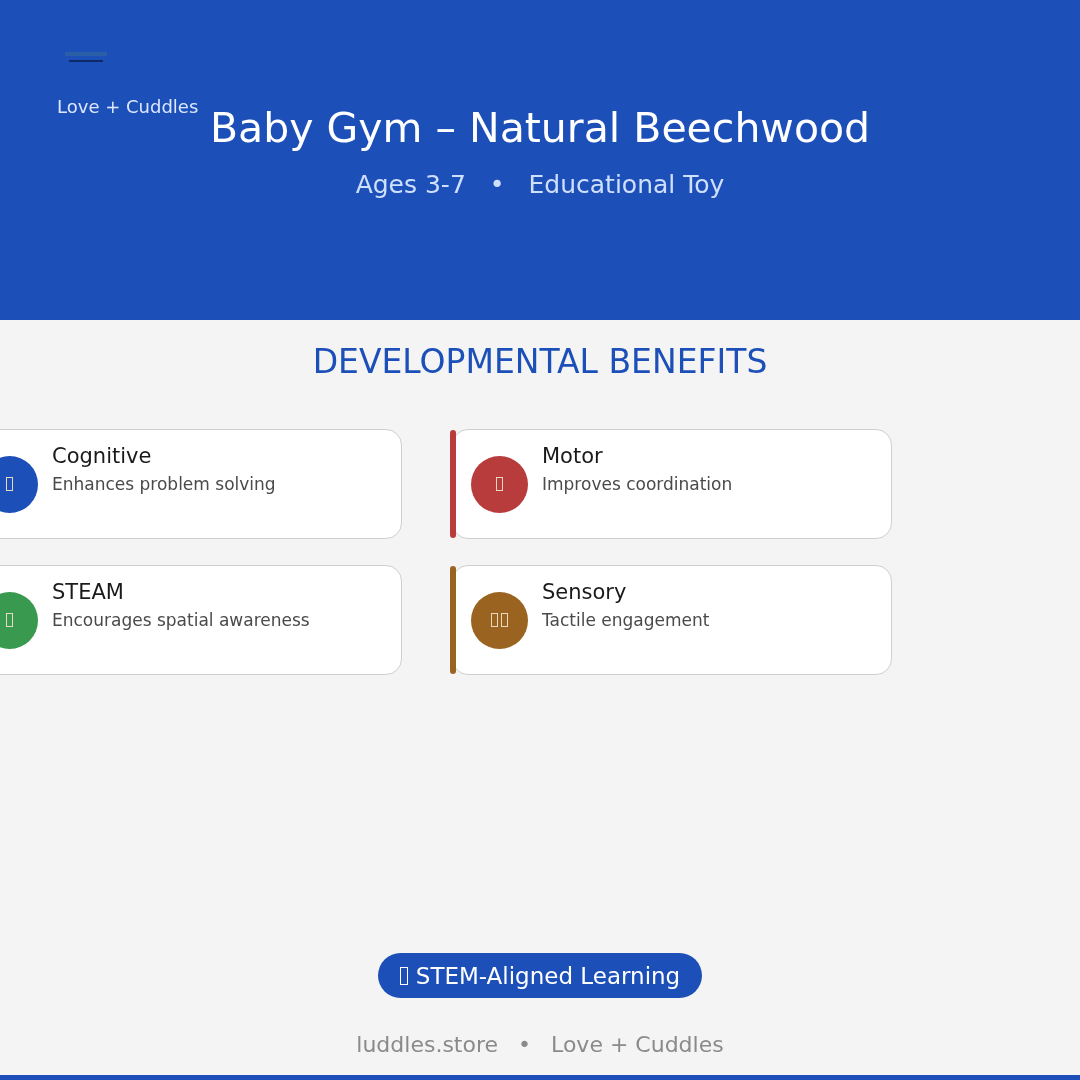 Image resolution: width=1080 pixels, height=1080 pixels. What do you see at coordinates (626, 620) in the screenshot?
I see `benefit-description: Tactile engagement` at bounding box center [626, 620].